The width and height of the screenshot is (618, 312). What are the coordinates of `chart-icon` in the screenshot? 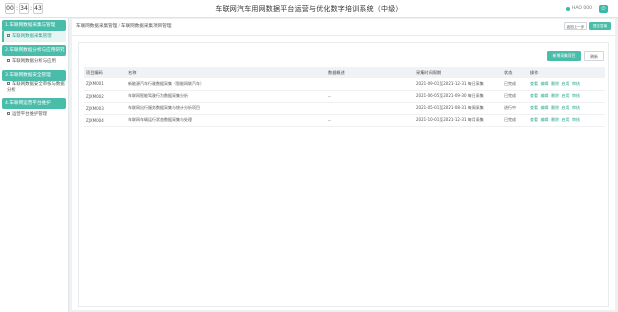 It's located at (8, 60).